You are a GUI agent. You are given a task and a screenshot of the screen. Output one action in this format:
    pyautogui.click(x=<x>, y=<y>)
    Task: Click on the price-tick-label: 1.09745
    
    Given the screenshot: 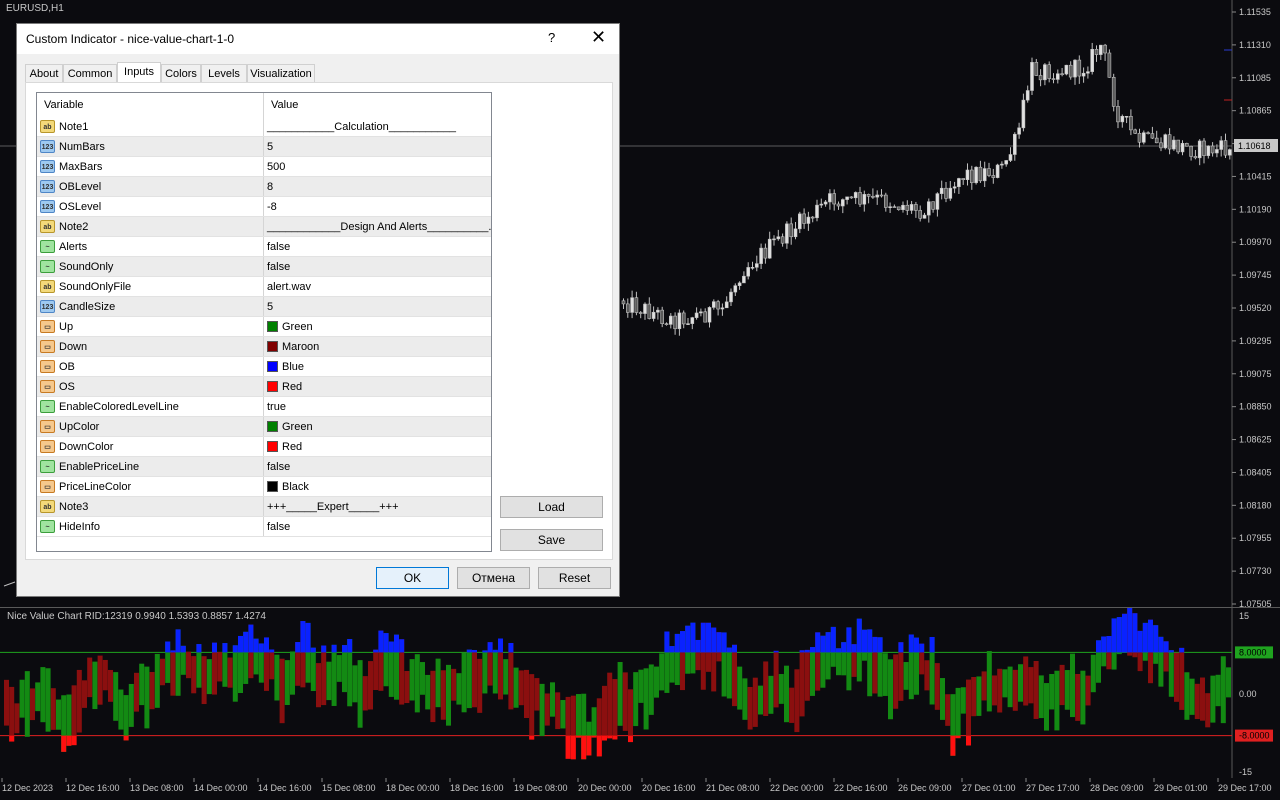 What is the action you would take?
    pyautogui.click(x=1255, y=275)
    